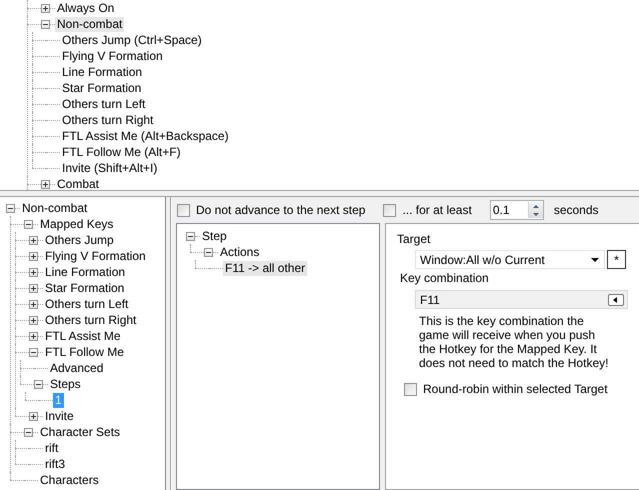 The height and width of the screenshot is (490, 639). I want to click on star-button: *, so click(616, 259).